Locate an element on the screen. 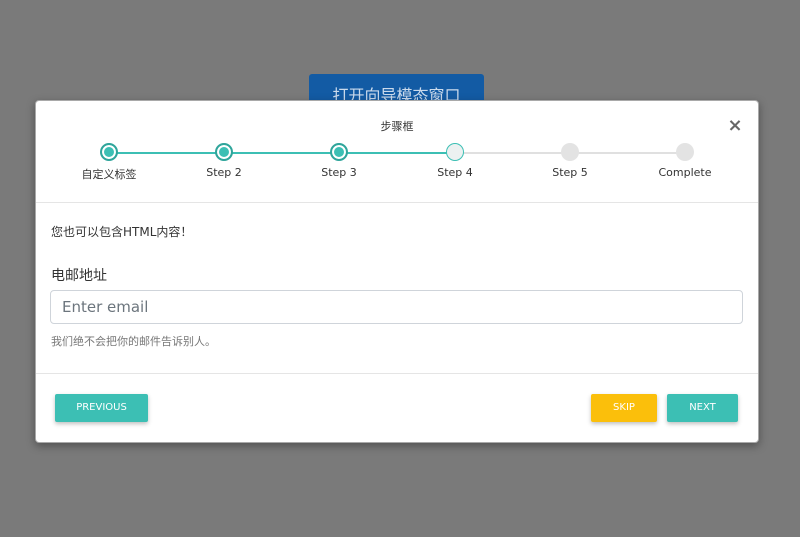 The height and width of the screenshot is (537, 800). step-label: Complete is located at coordinates (685, 172).